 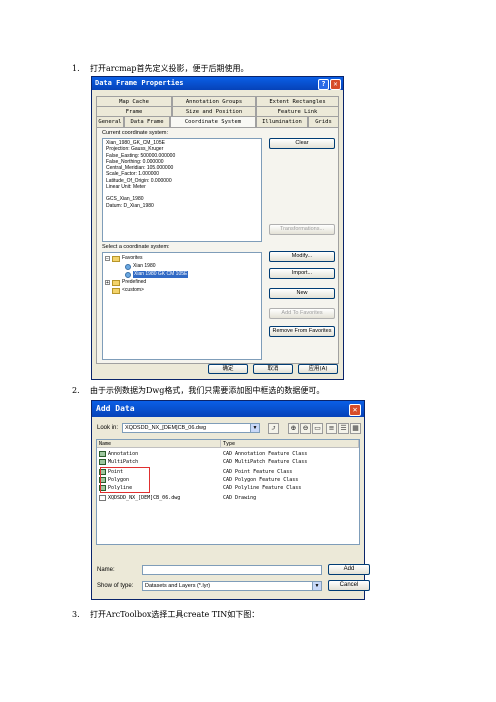 What do you see at coordinates (232, 570) in the screenshot?
I see `name-input` at bounding box center [232, 570].